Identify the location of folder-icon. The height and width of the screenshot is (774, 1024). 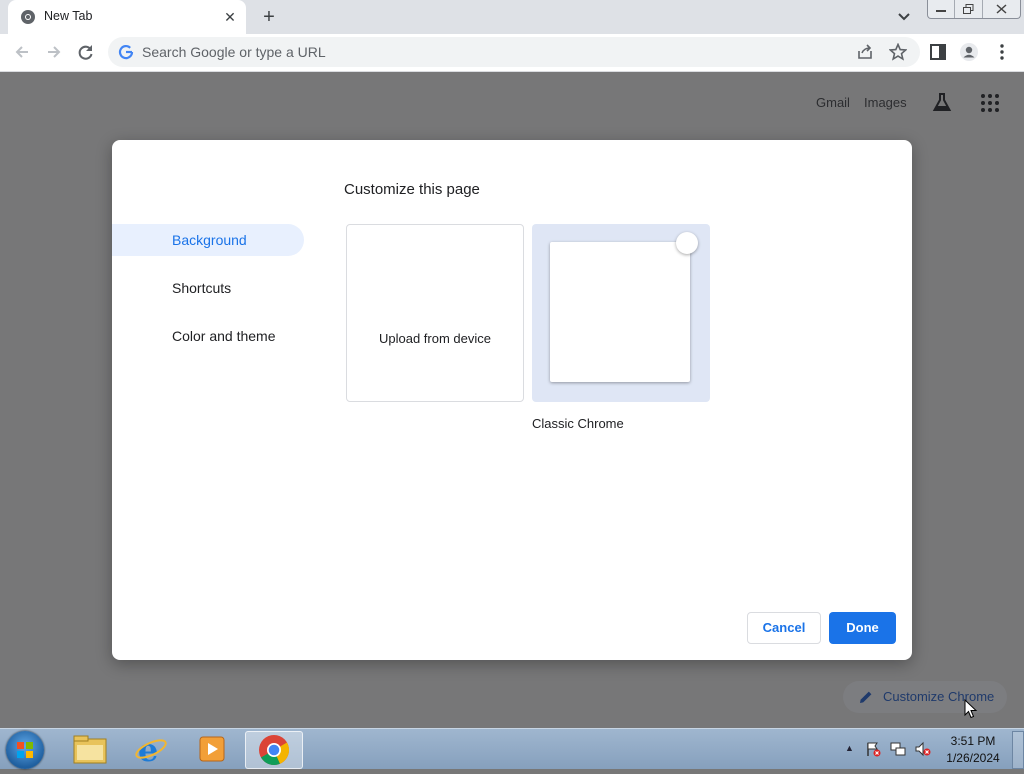
(90, 749).